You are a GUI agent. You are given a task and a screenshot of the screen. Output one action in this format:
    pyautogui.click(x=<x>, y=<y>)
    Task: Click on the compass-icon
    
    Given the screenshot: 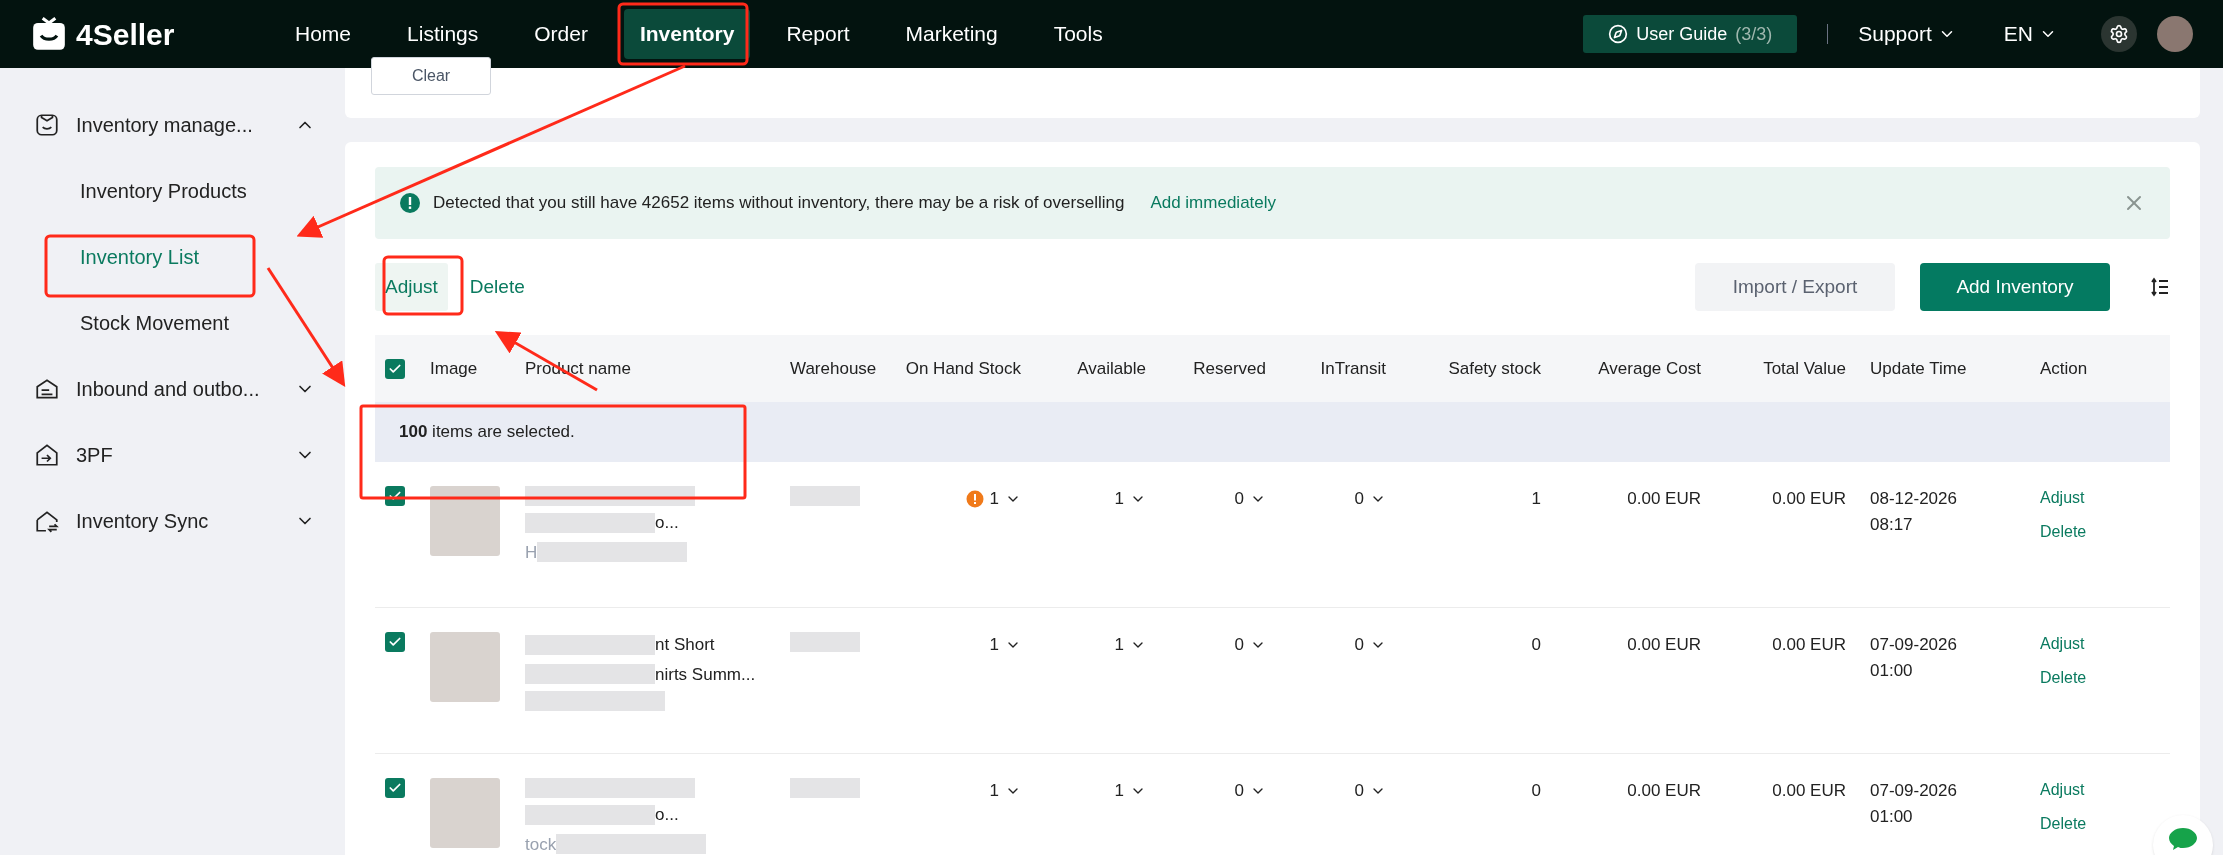 What is the action you would take?
    pyautogui.click(x=1618, y=34)
    